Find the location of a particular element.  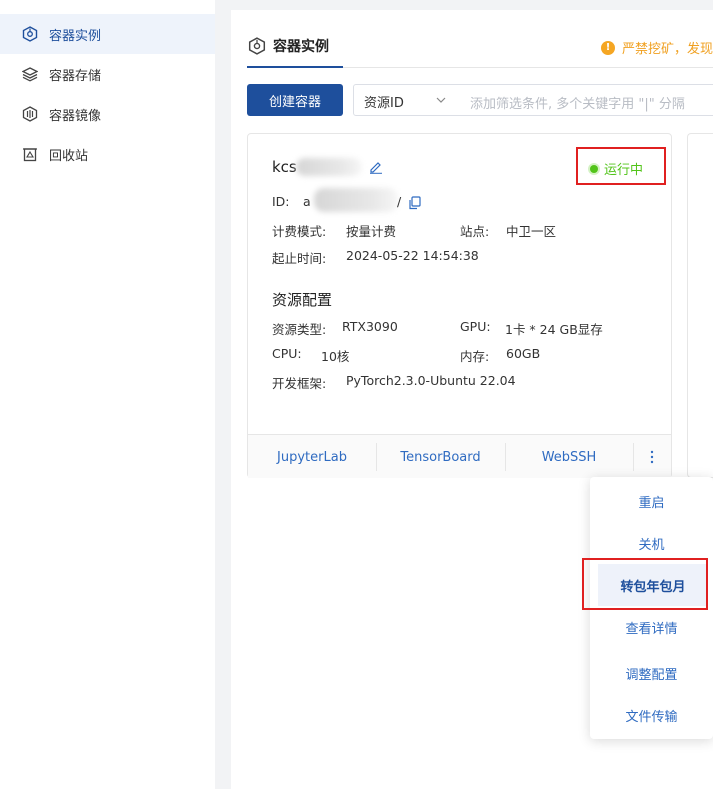

resource-type-value: RTX3090 is located at coordinates (370, 326).